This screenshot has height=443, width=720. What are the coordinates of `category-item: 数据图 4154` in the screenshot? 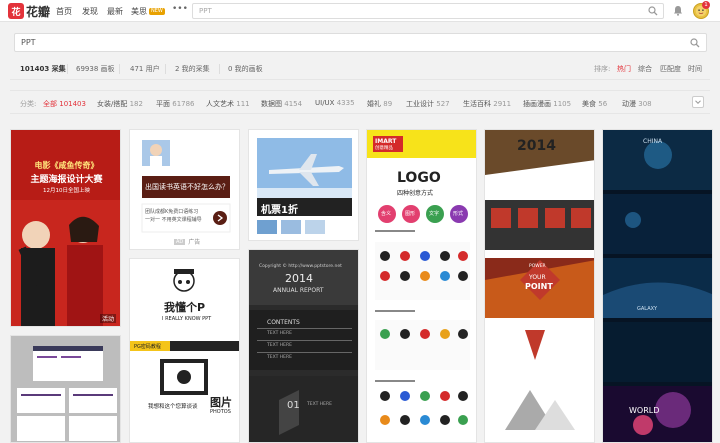 It's located at (281, 104).